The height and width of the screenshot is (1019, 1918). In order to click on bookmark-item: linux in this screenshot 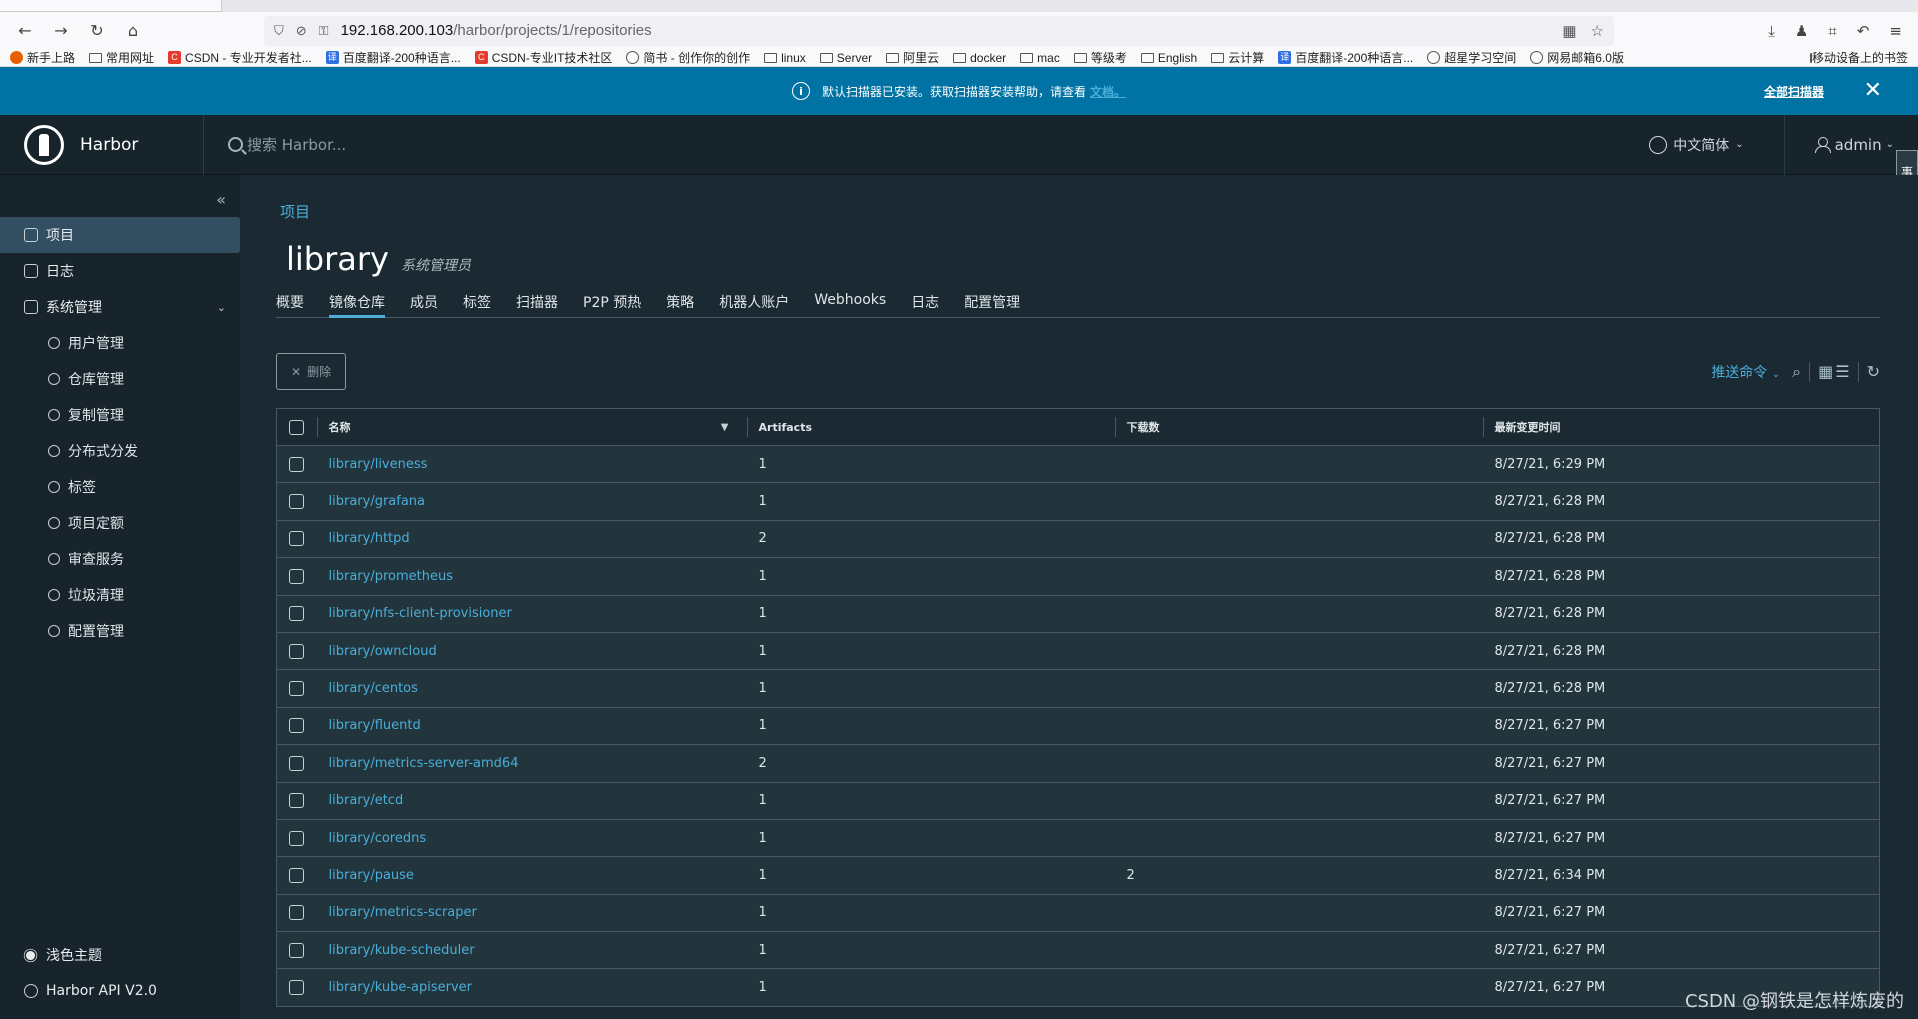, I will do `click(785, 58)`.